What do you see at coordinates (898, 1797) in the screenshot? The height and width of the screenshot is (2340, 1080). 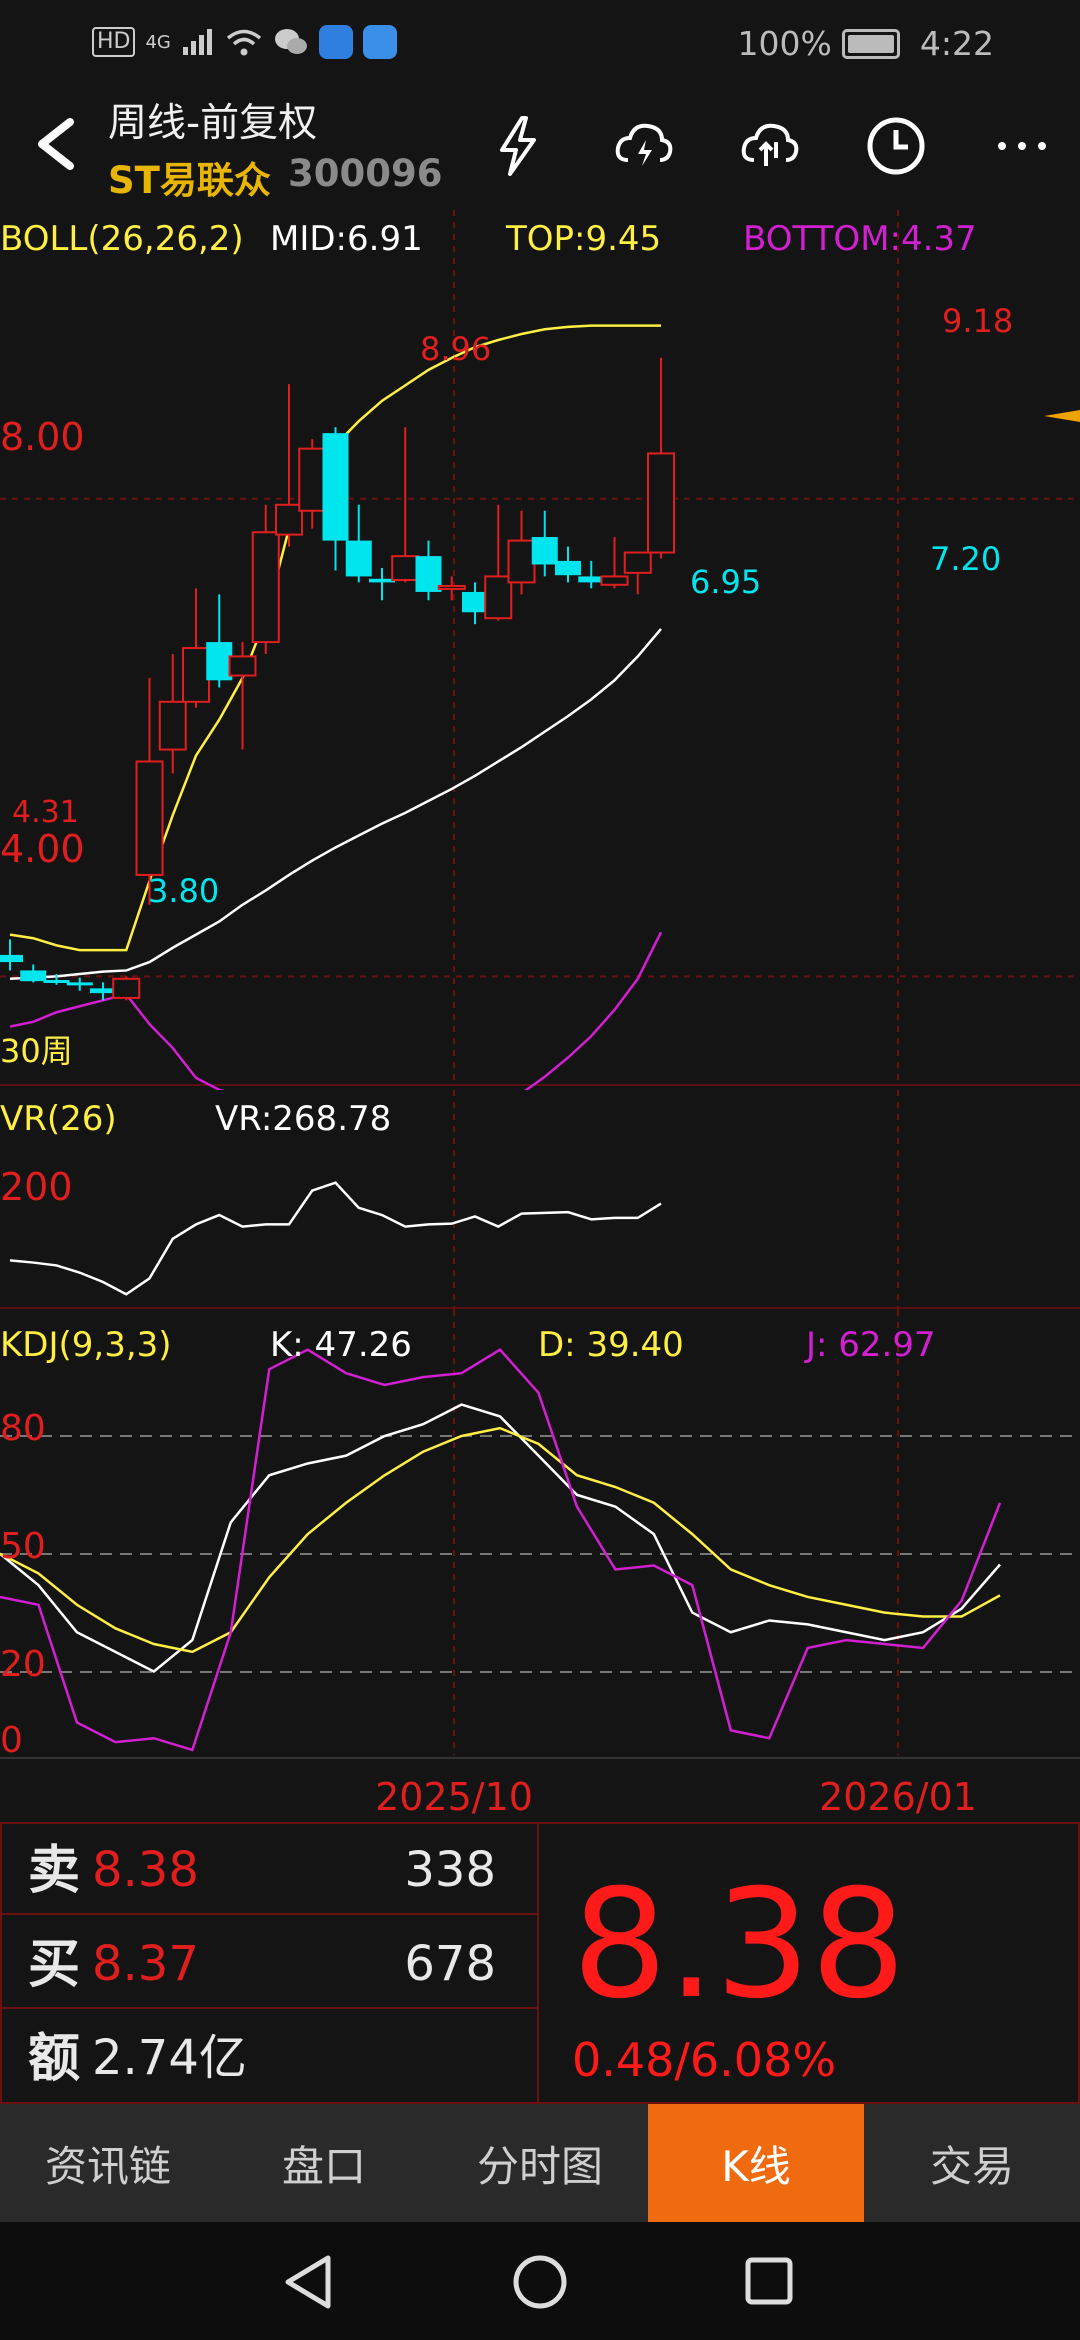 I see `x-label-2026-01: 2026/01` at bounding box center [898, 1797].